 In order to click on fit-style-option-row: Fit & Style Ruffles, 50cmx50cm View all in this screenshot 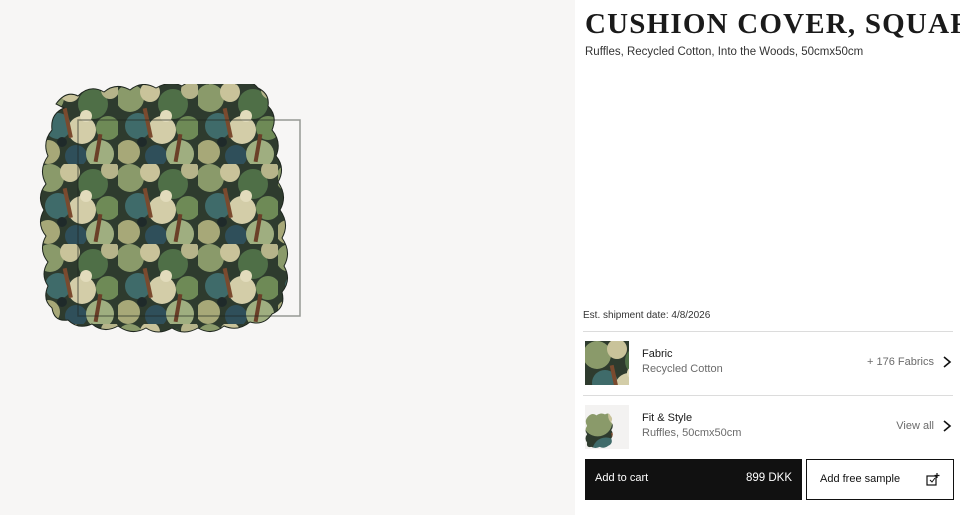, I will do `click(768, 431)`.